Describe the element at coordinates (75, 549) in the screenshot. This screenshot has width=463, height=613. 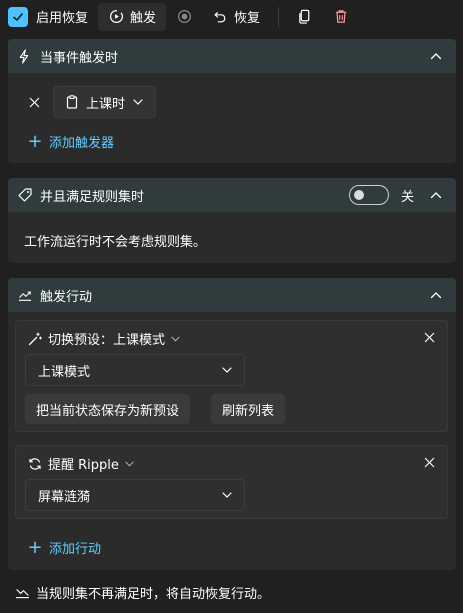
I see `add-action-label: 添加行动` at that location.